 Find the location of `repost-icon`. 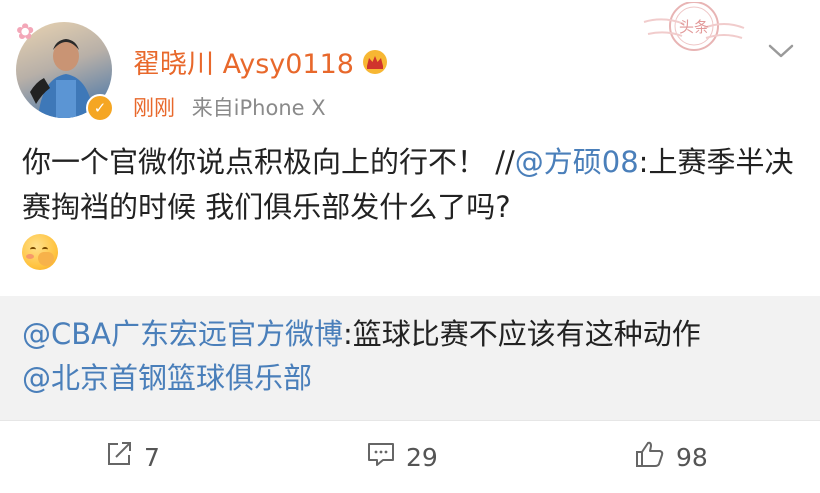

repost-icon is located at coordinates (124, 457).